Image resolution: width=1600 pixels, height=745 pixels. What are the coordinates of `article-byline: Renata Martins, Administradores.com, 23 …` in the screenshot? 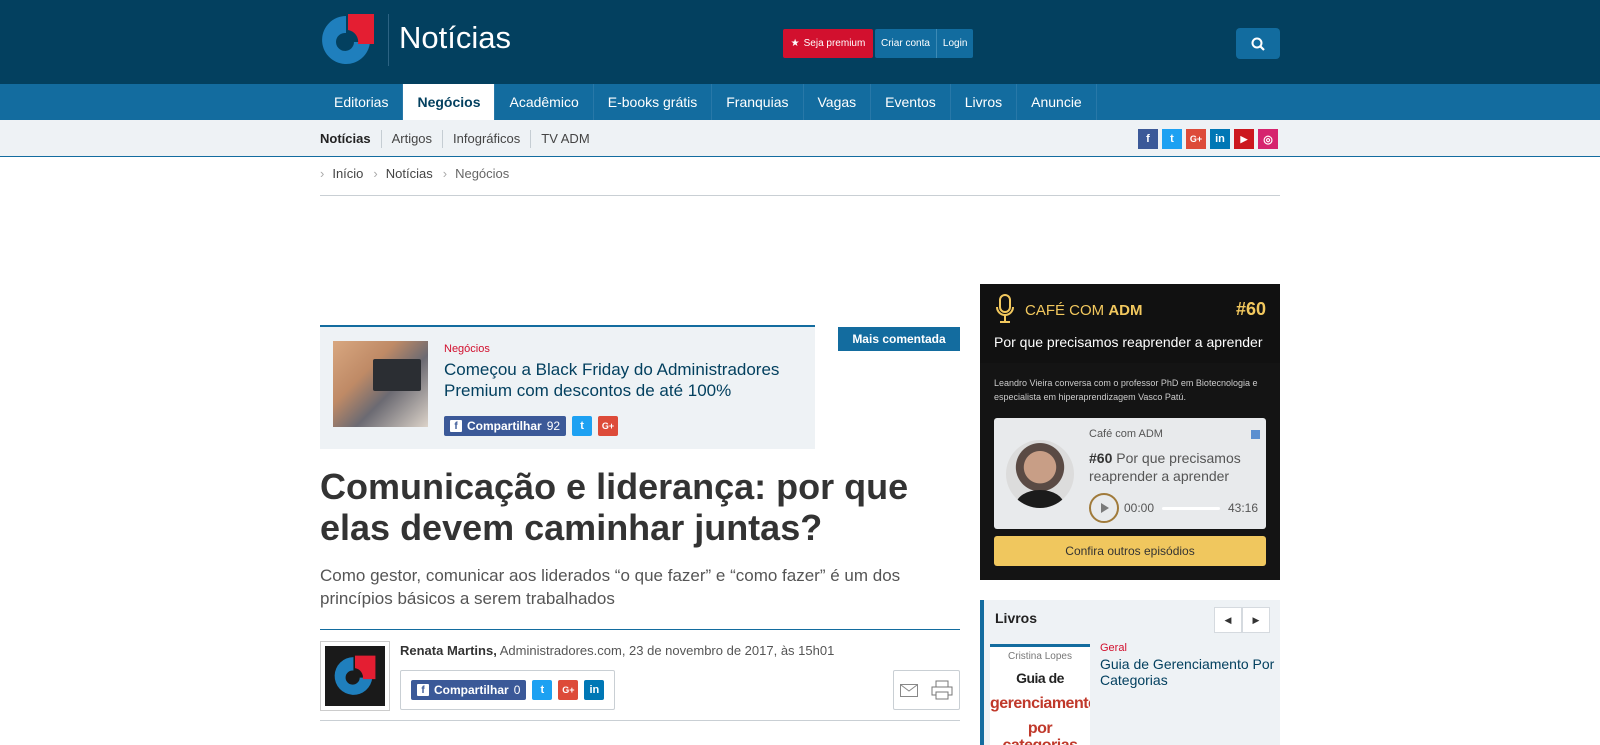 It's located at (640, 675).